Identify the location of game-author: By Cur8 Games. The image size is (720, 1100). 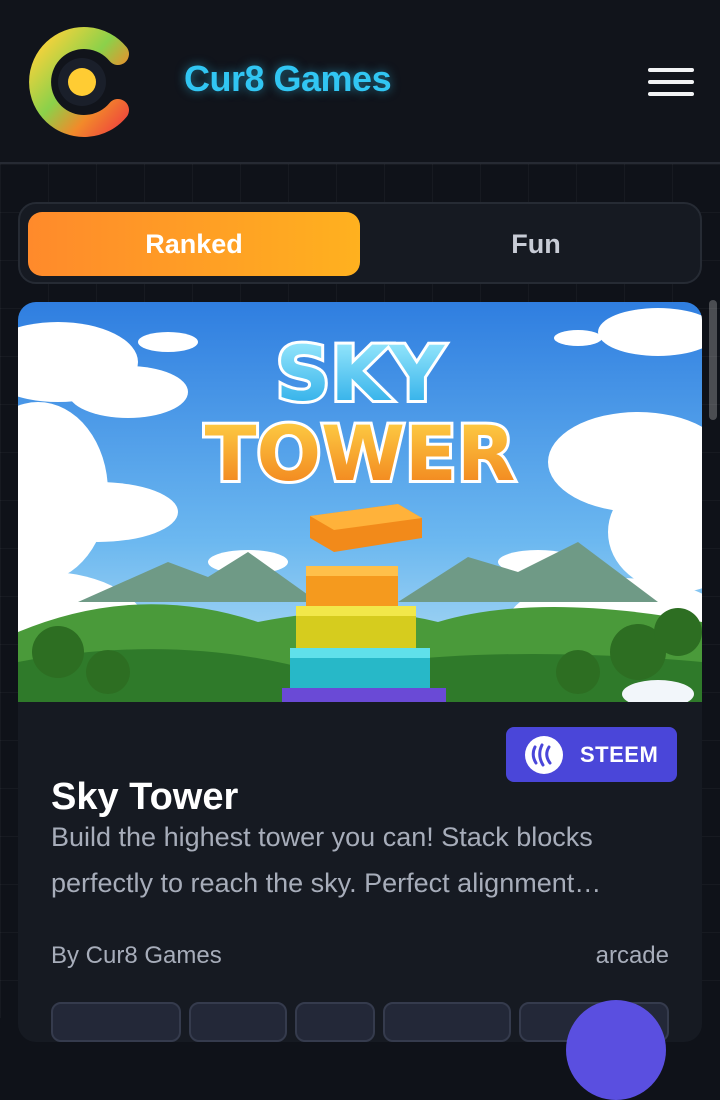
(136, 955).